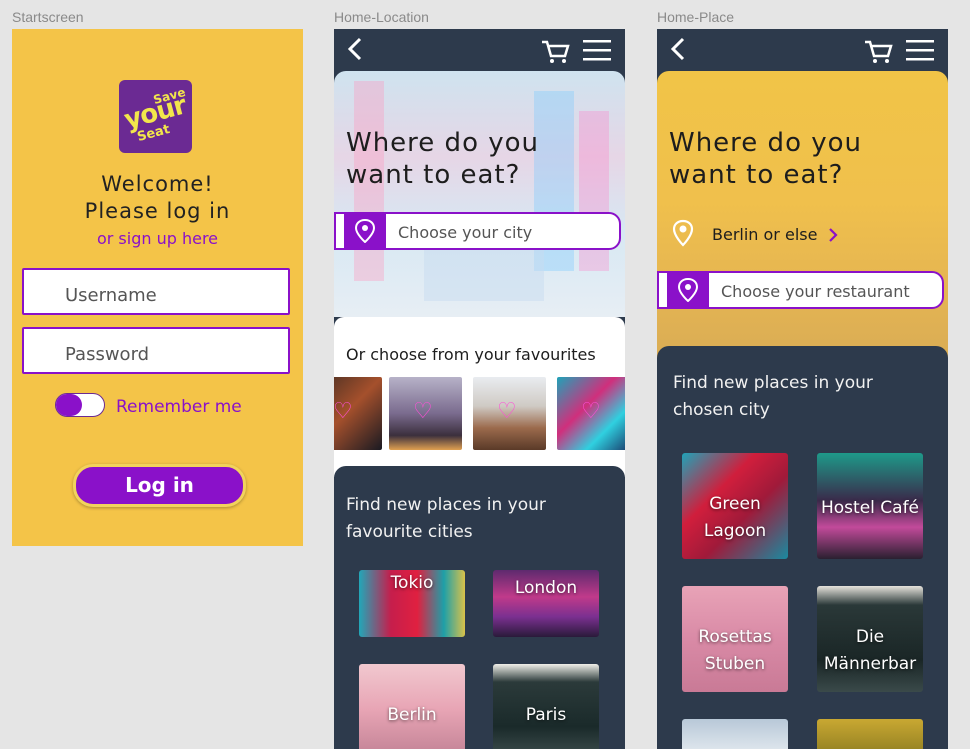  Describe the element at coordinates (48, 17) in the screenshot. I see `frame-label-startscreen: Startscreen` at that location.